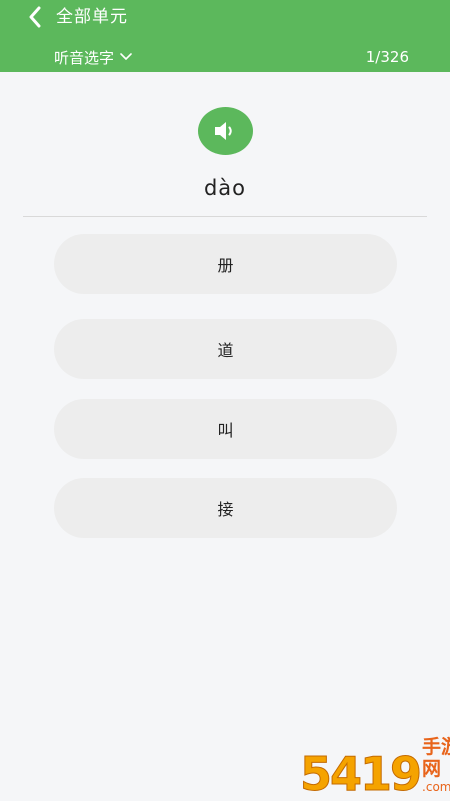 The width and height of the screenshot is (450, 801). What do you see at coordinates (92, 17) in the screenshot?
I see `page-title: 全部单元` at bounding box center [92, 17].